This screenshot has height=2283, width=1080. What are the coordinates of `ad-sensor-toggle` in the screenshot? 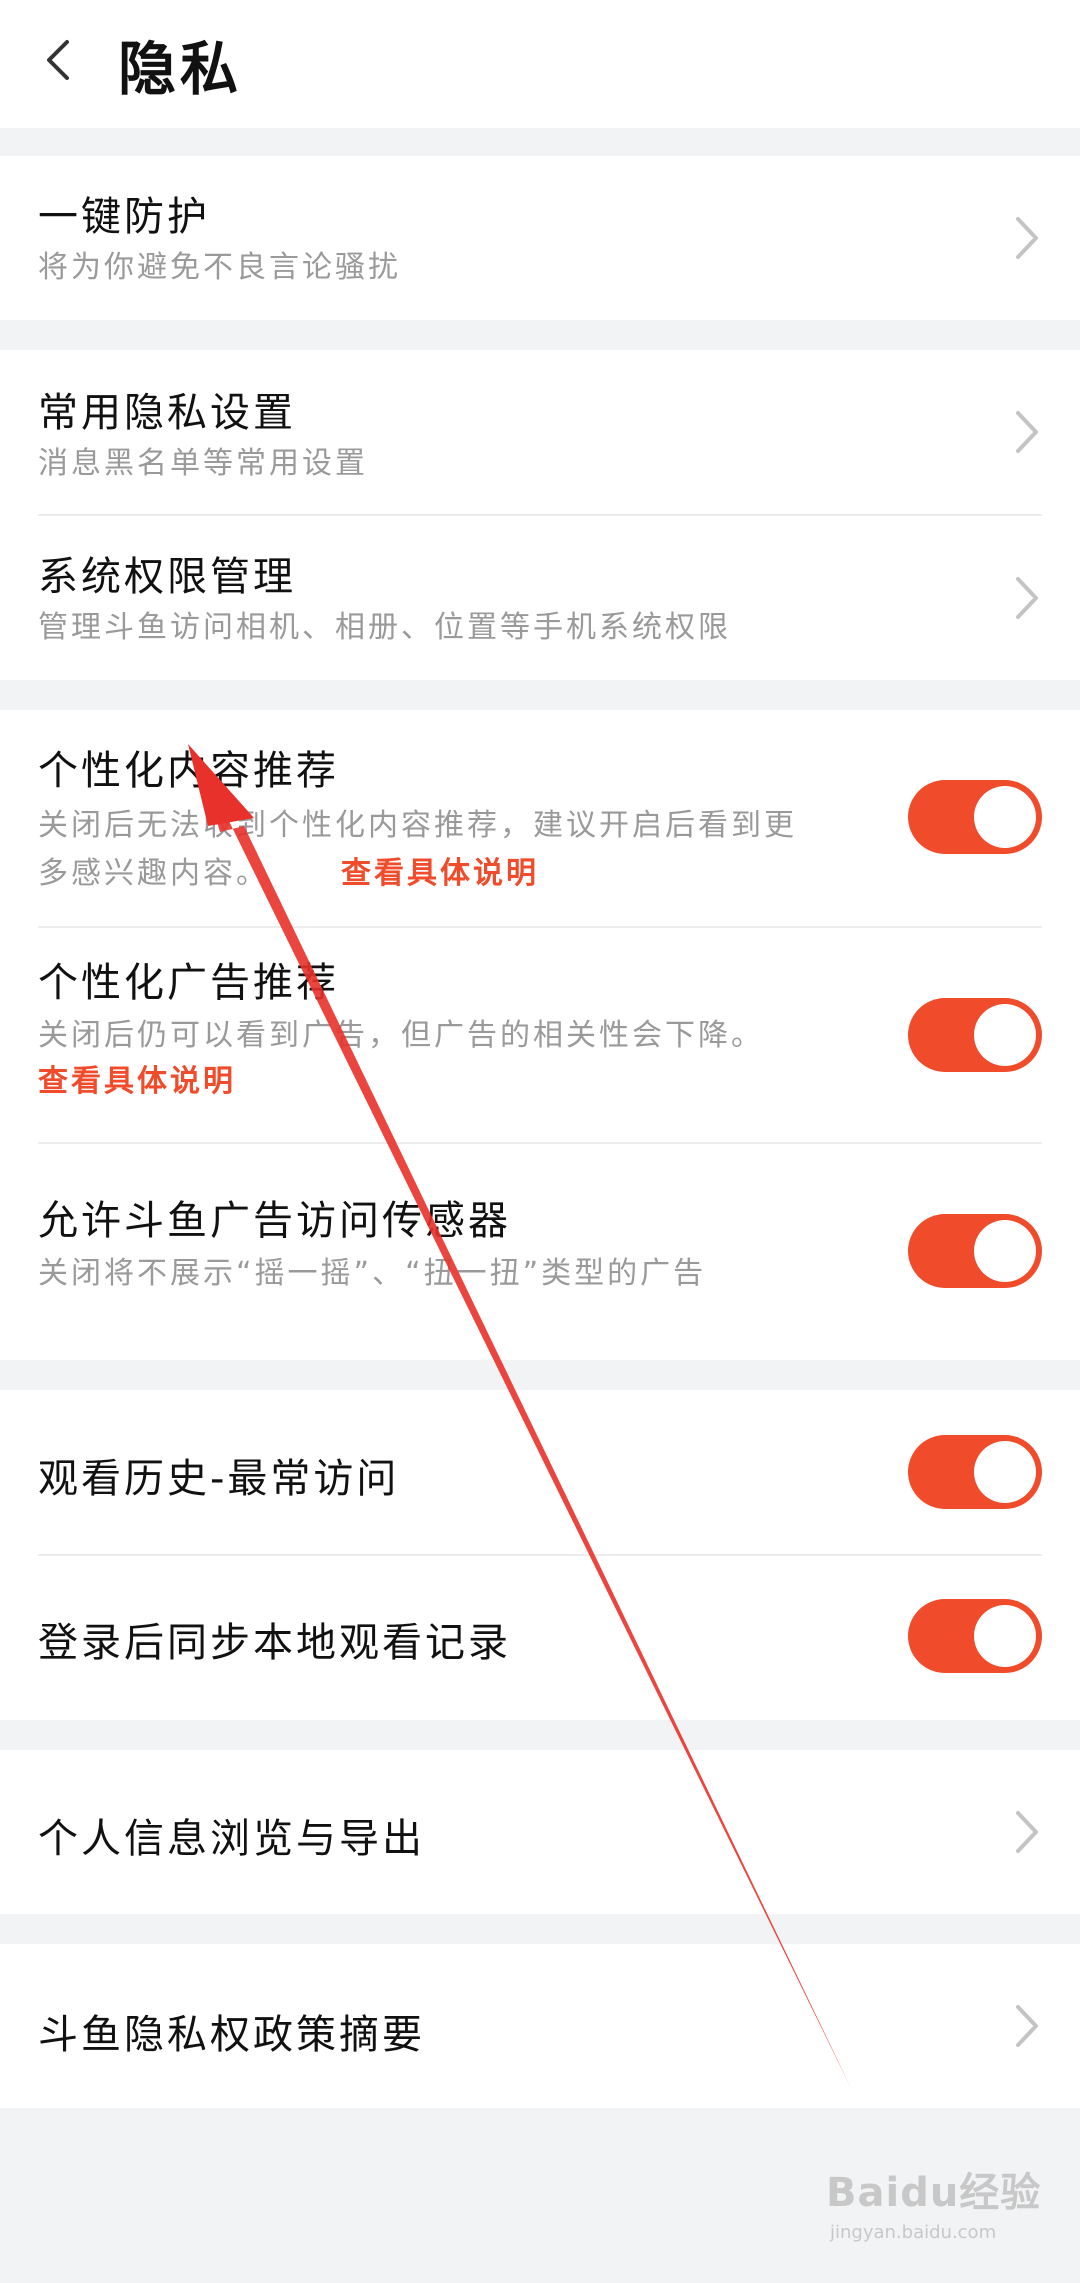 It's located at (975, 1251).